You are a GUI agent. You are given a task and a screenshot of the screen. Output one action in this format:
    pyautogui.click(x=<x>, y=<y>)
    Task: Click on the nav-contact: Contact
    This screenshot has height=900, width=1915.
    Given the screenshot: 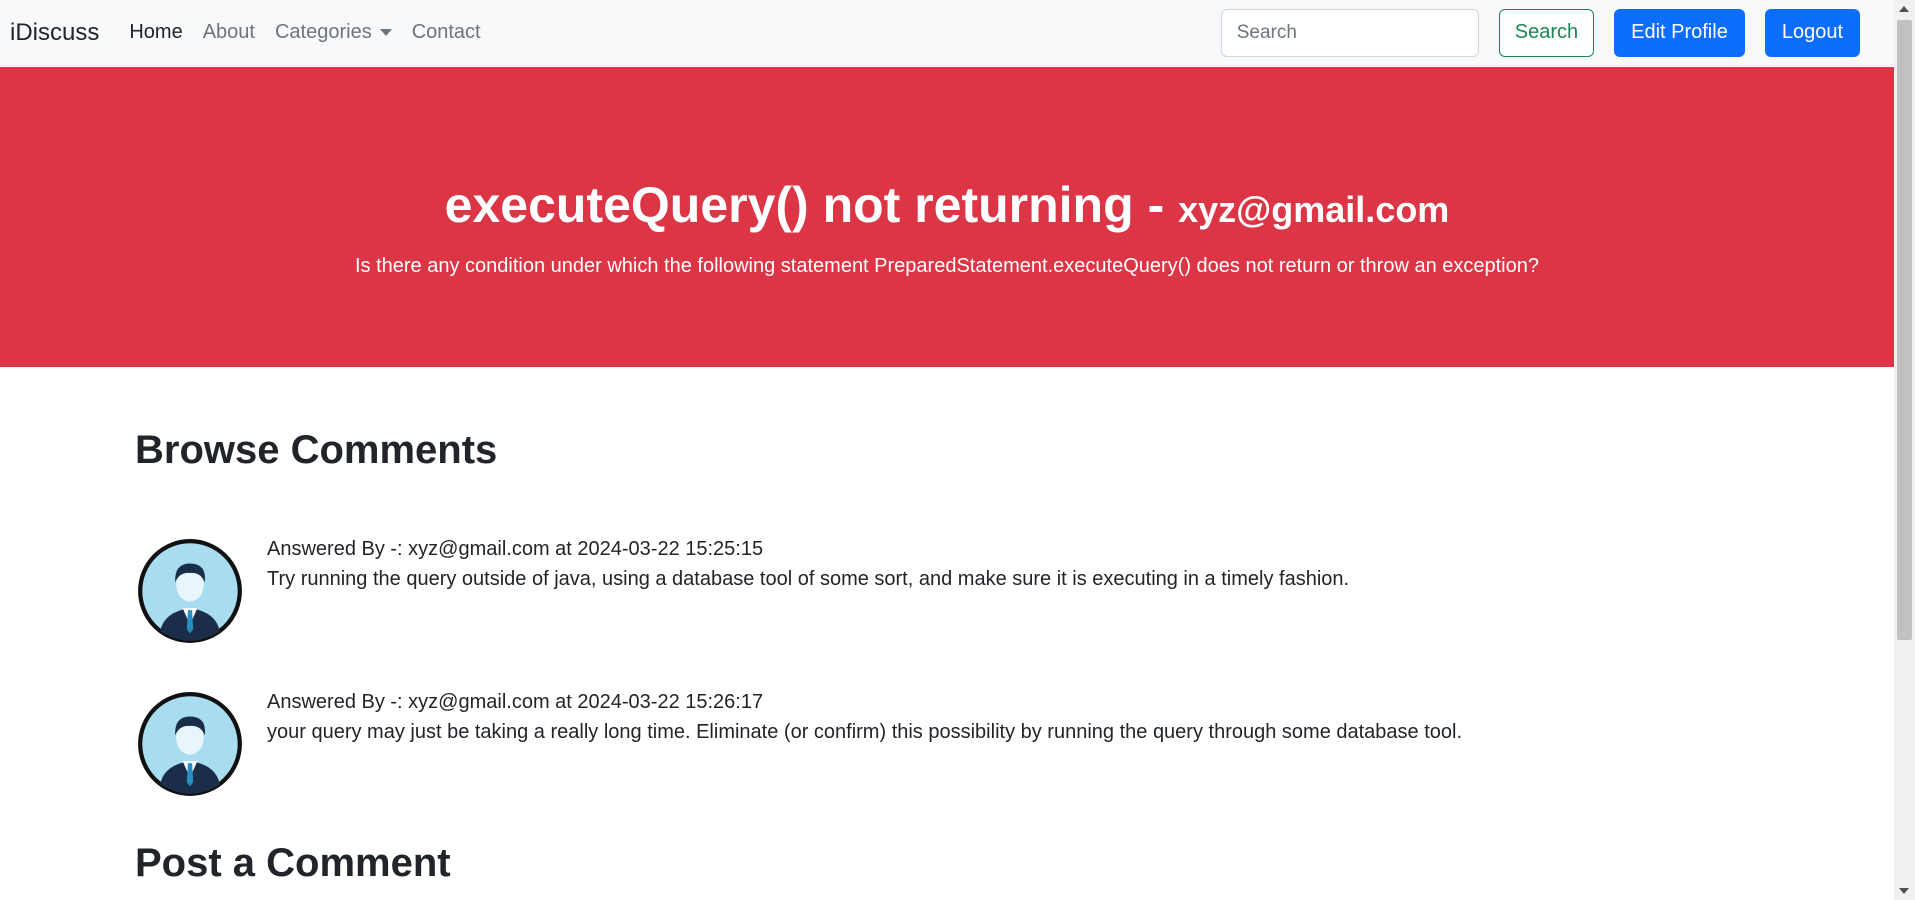 What is the action you would take?
    pyautogui.click(x=446, y=32)
    